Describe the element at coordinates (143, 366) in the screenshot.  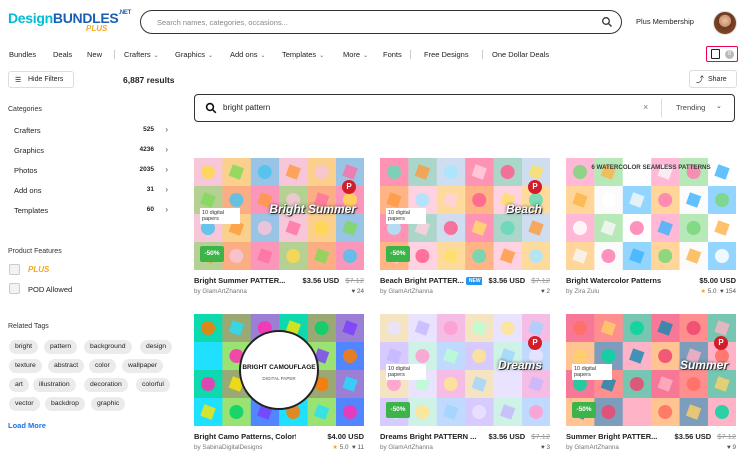
I see `tag-chip: wallpaper` at that location.